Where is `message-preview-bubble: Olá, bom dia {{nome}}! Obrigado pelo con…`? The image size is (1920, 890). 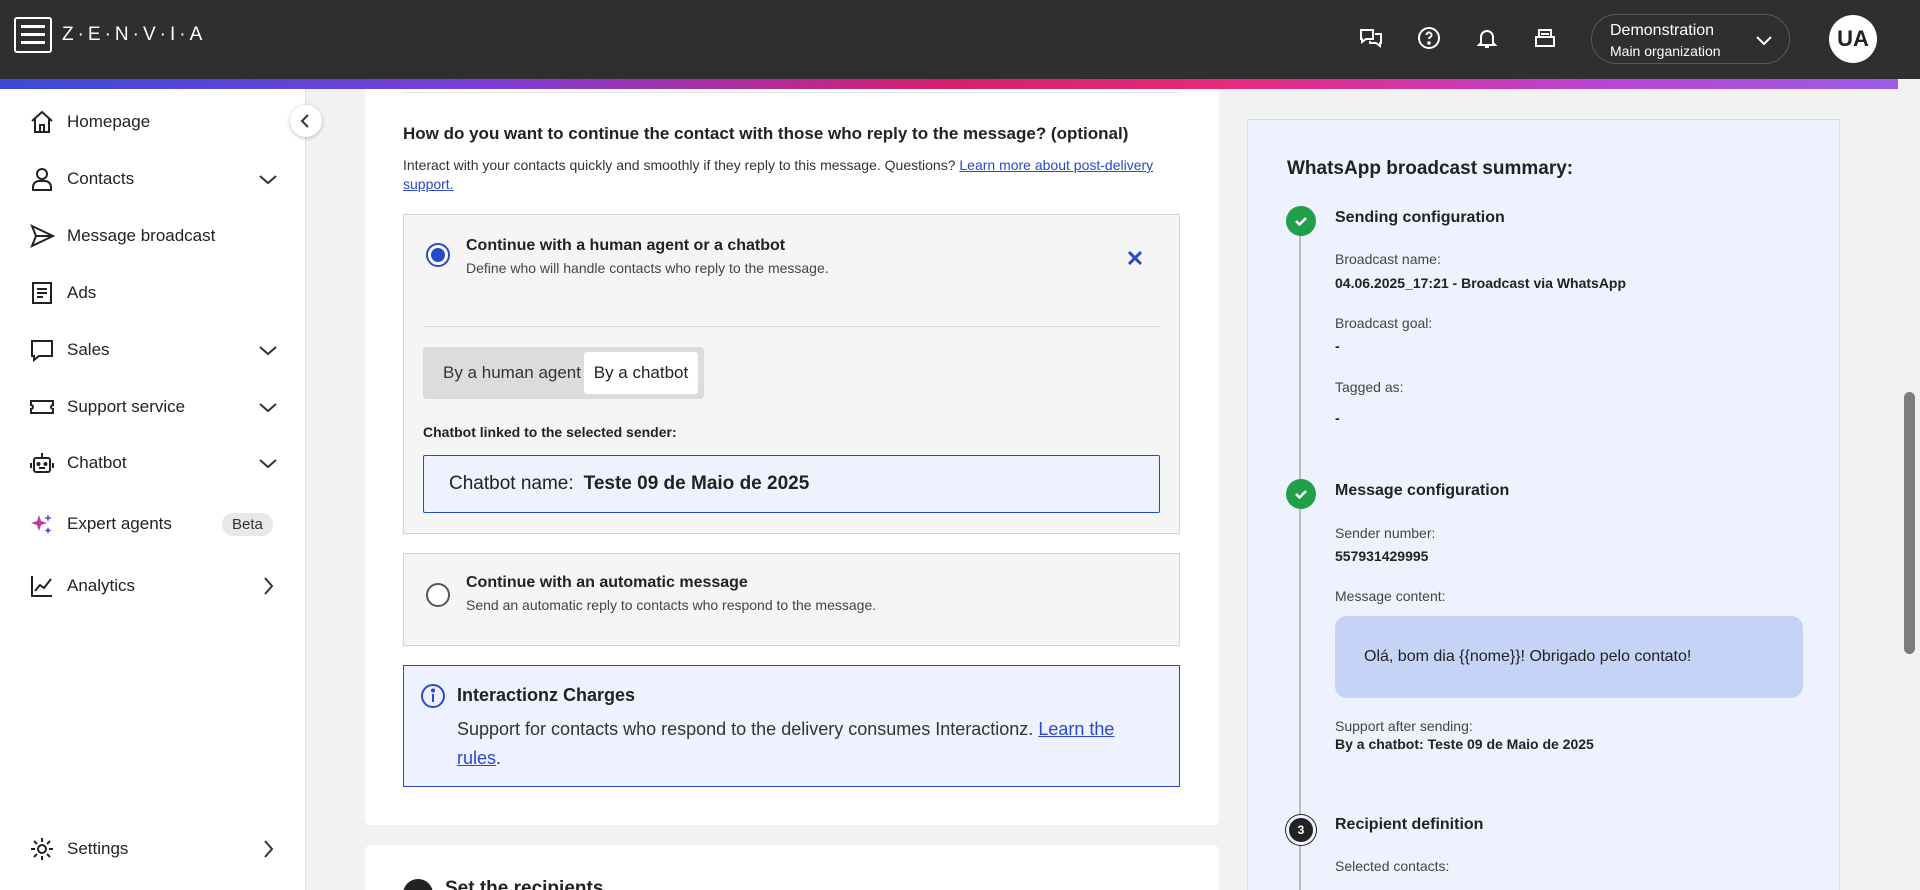
message-preview-bubble: Olá, bom dia {{nome}}! Obrigado pelo con… is located at coordinates (1569, 657).